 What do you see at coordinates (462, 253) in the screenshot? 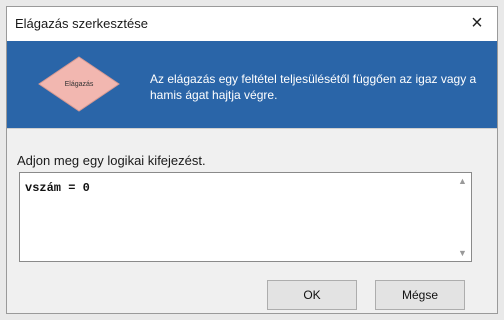
I see `chevron-down-icon: ▼` at bounding box center [462, 253].